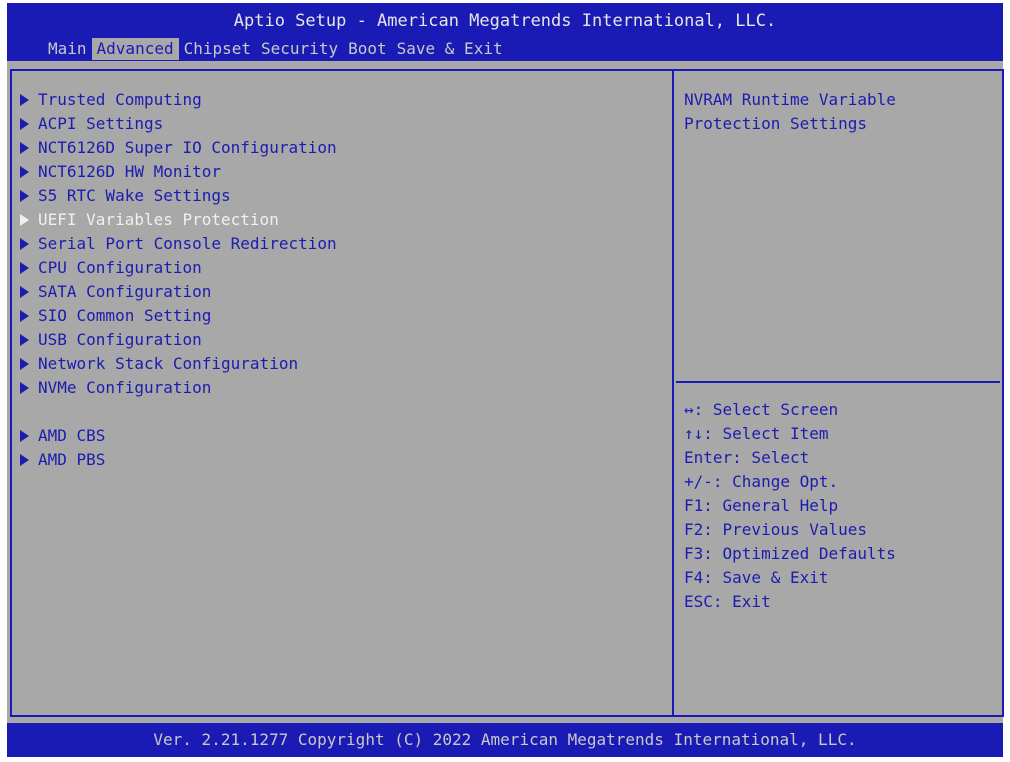  Describe the element at coordinates (761, 481) in the screenshot. I see `key-hint-change-option: +/-: Change Opt.` at that location.